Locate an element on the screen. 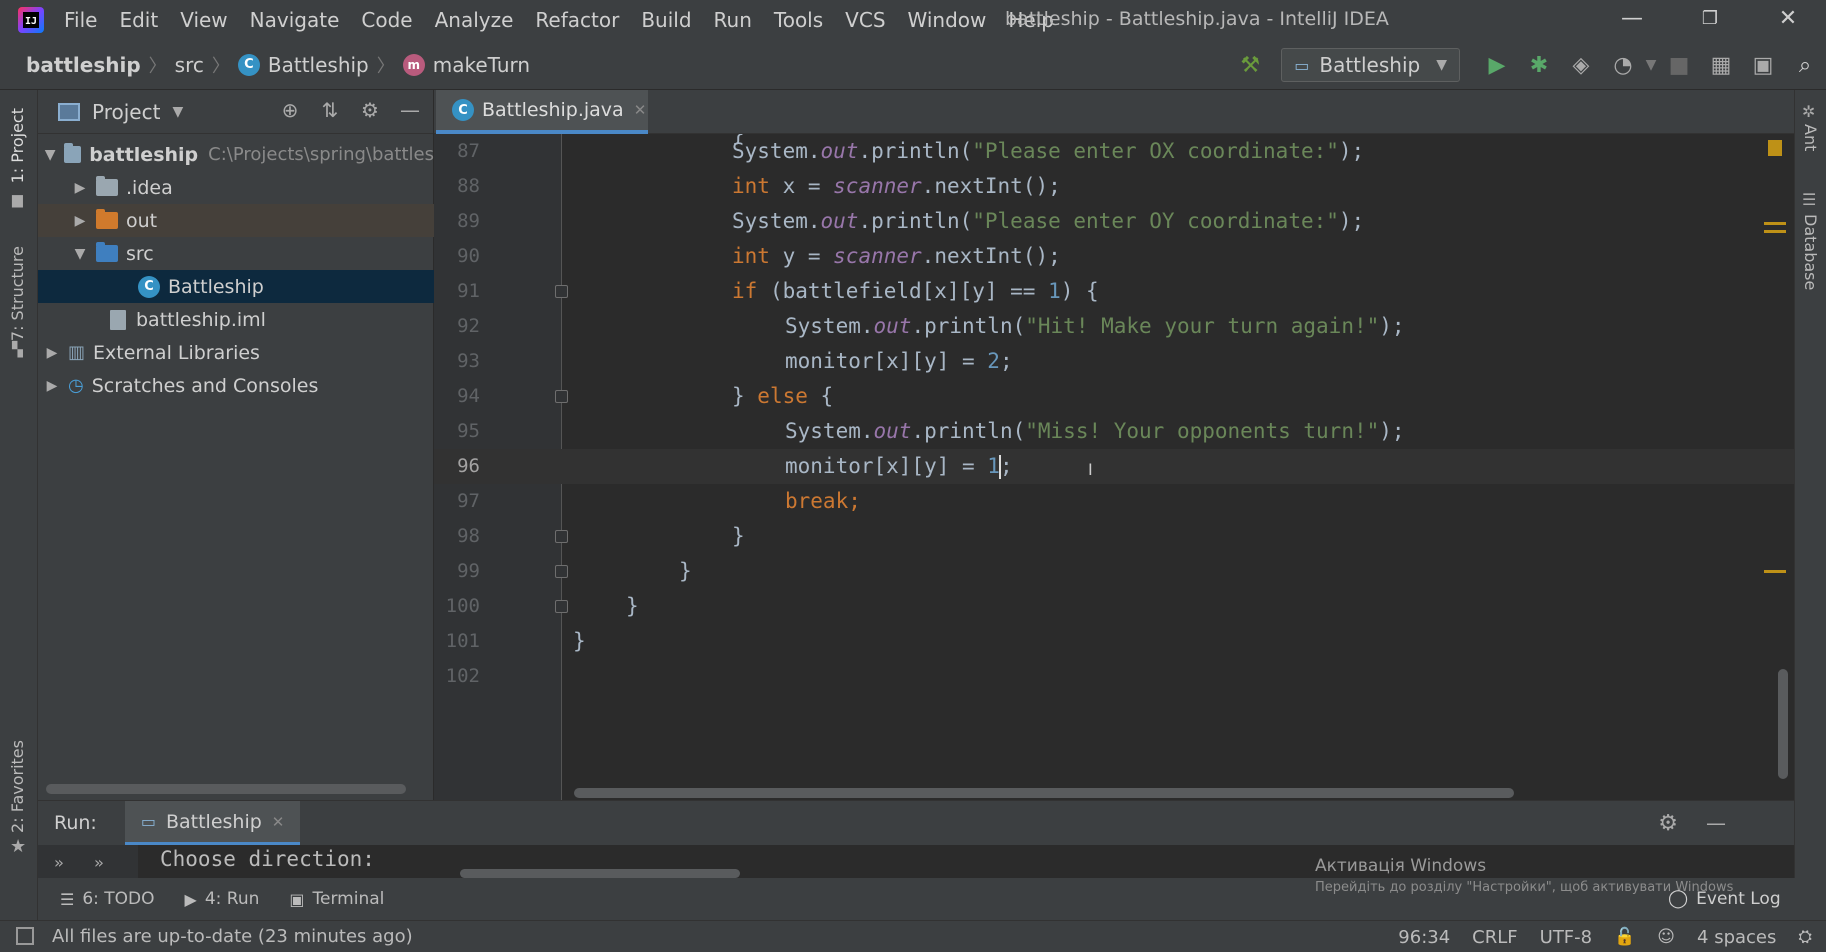  tree-item-label: External Libraries is located at coordinates (176, 352).